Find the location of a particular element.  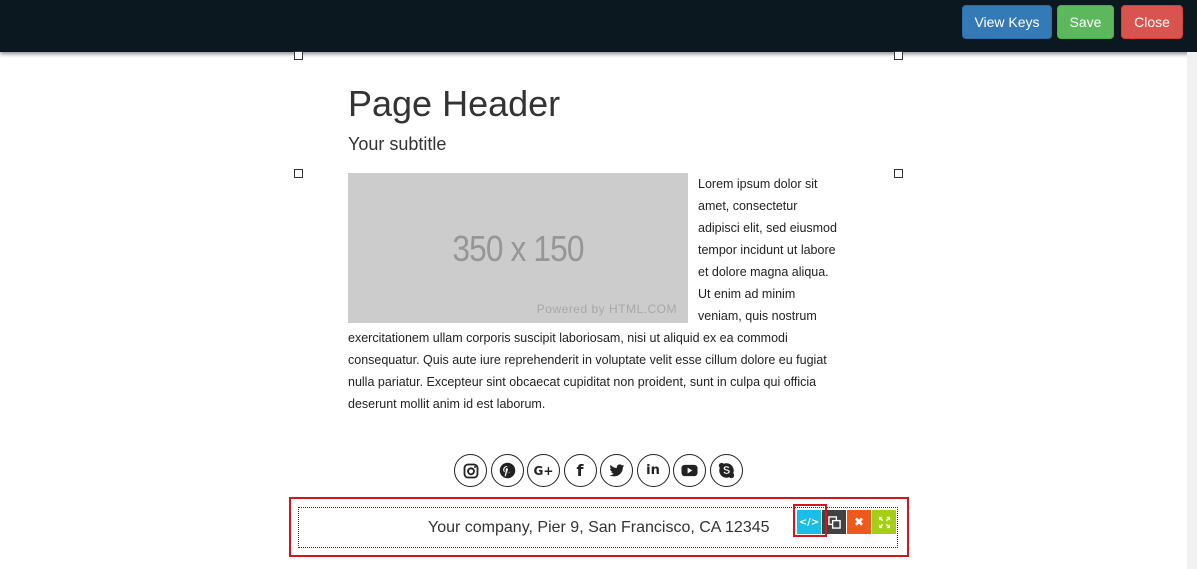

body-line: Lorem ipsum dolor sit is located at coordinates (758, 184).